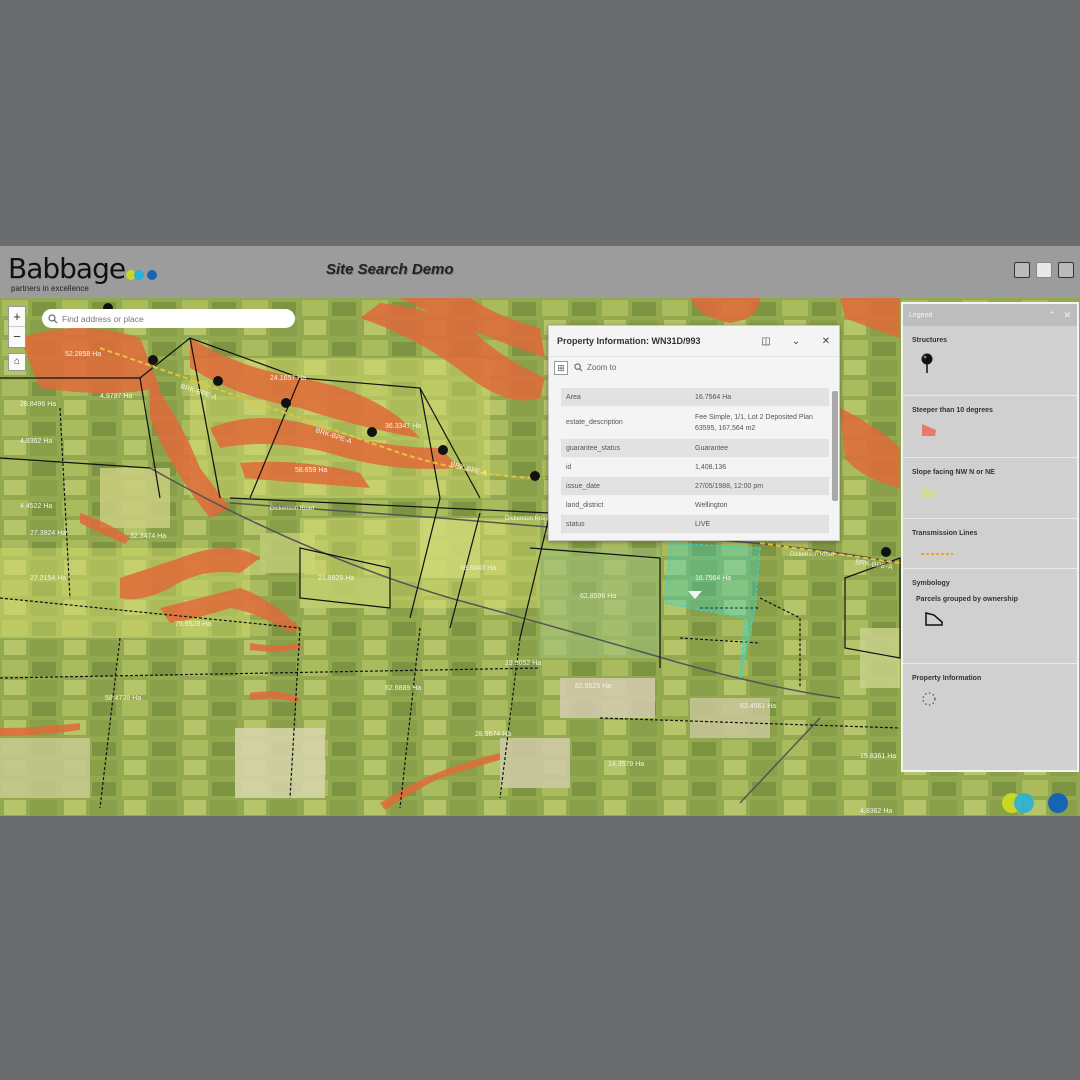 The height and width of the screenshot is (1080, 1080). I want to click on attribute-value: Wellington, so click(711, 505).